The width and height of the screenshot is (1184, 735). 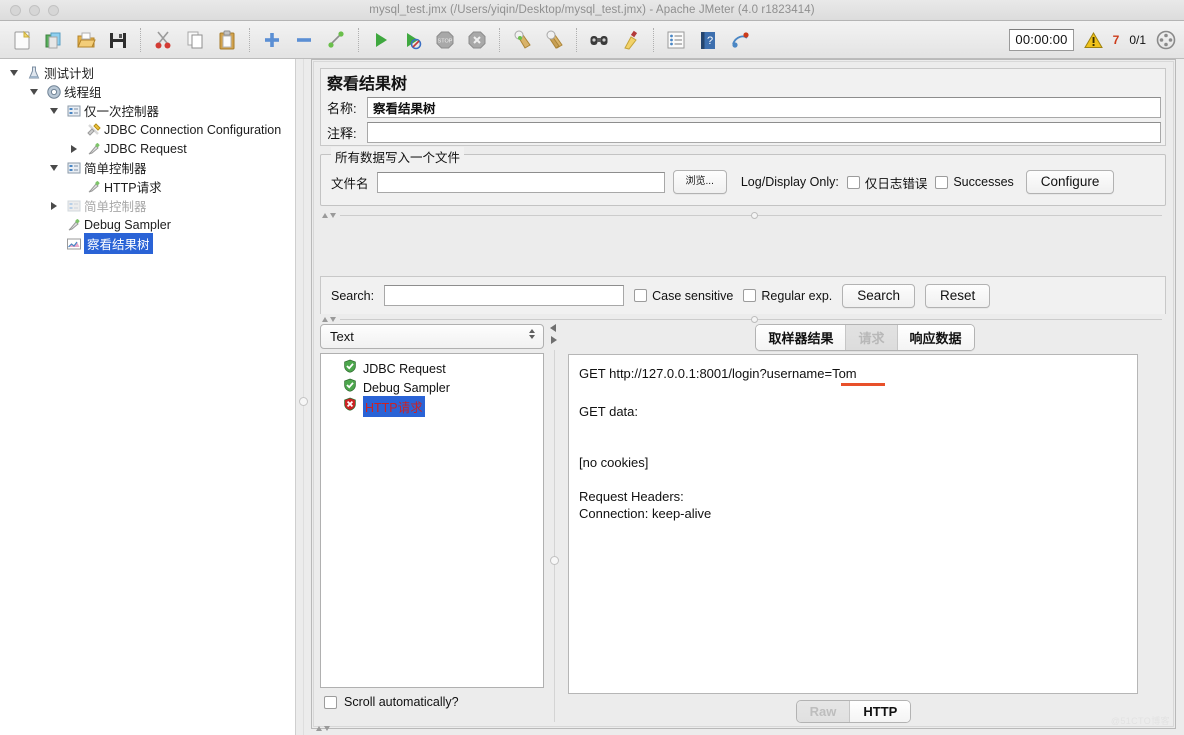 I want to click on tree-node-label: Debug Sampler, so click(x=127, y=224).